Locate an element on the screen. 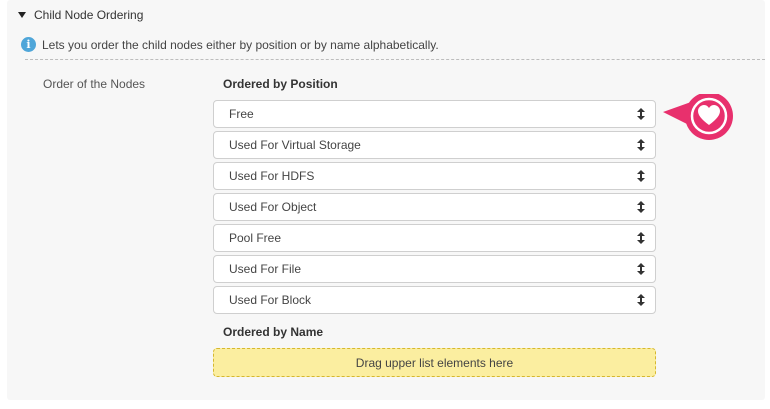 This screenshot has width=770, height=409. field-label: Order of the Nodes is located at coordinates (94, 84).